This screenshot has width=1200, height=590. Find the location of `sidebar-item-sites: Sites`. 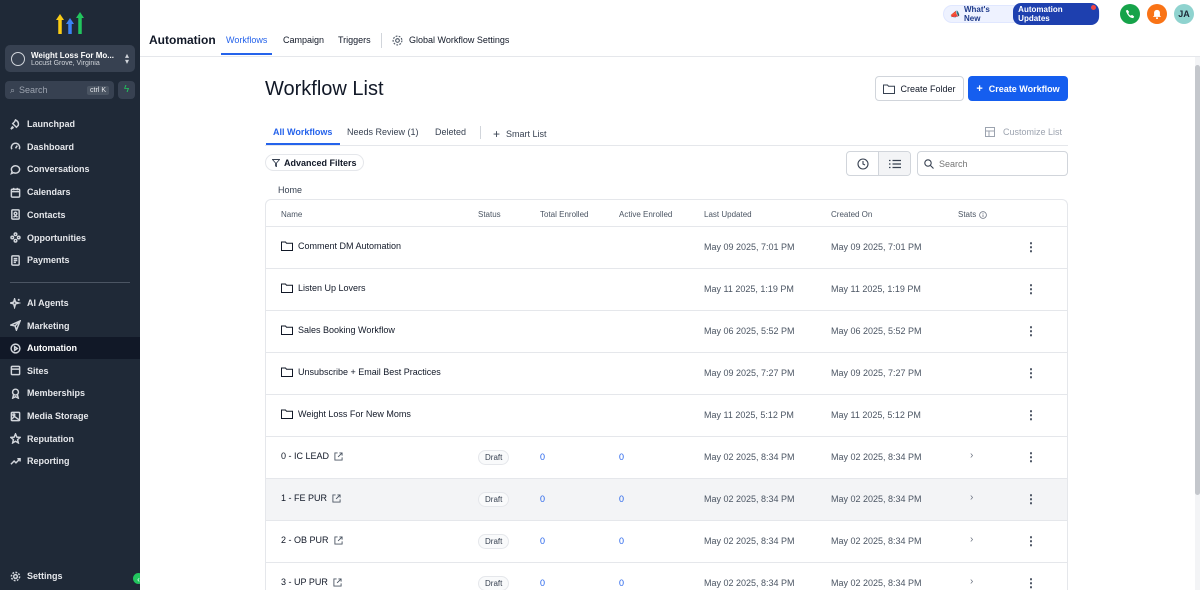

sidebar-item-sites: Sites is located at coordinates (70, 371).